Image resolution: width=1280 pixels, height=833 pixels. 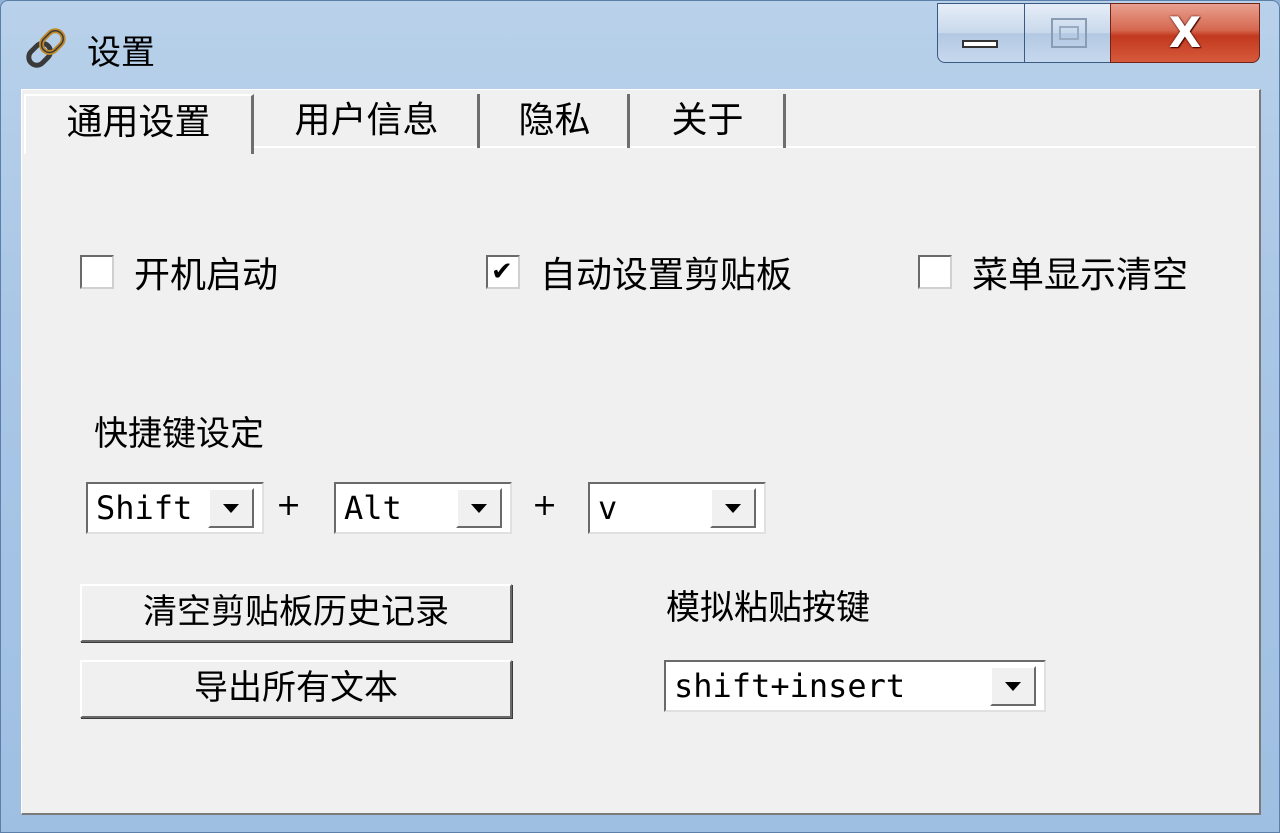 What do you see at coordinates (46, 48) in the screenshot?
I see `link-chain-icon` at bounding box center [46, 48].